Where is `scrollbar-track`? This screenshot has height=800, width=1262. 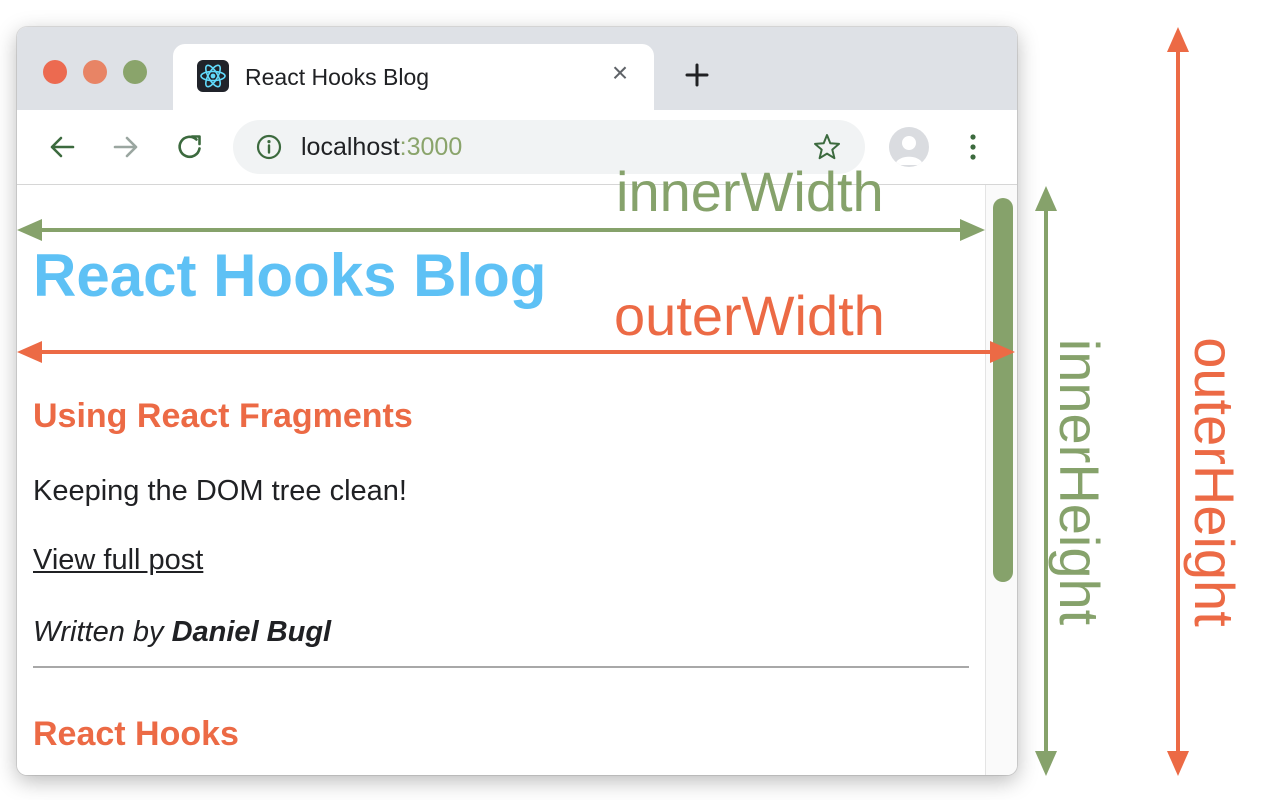 scrollbar-track is located at coordinates (1001, 480).